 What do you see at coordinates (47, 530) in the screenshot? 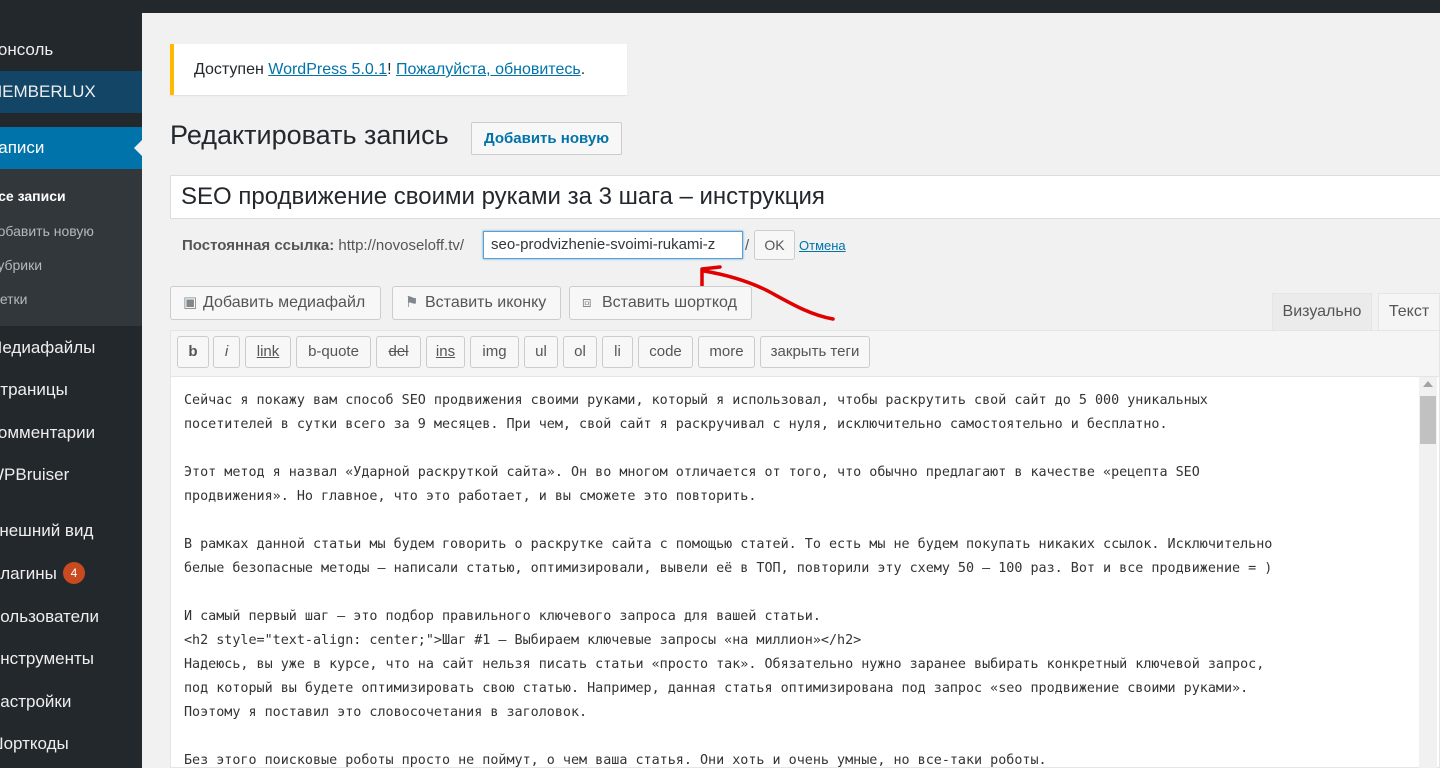
I see `menu-label: Внешний вид` at bounding box center [47, 530].